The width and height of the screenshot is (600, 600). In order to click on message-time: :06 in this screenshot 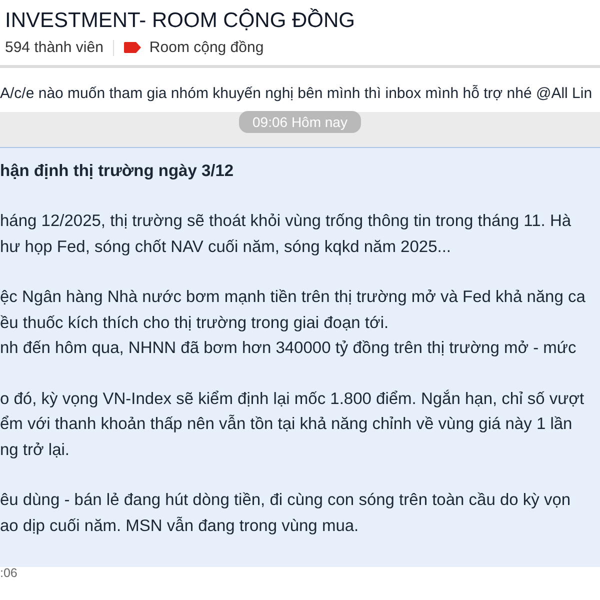, I will do `click(9, 573)`.